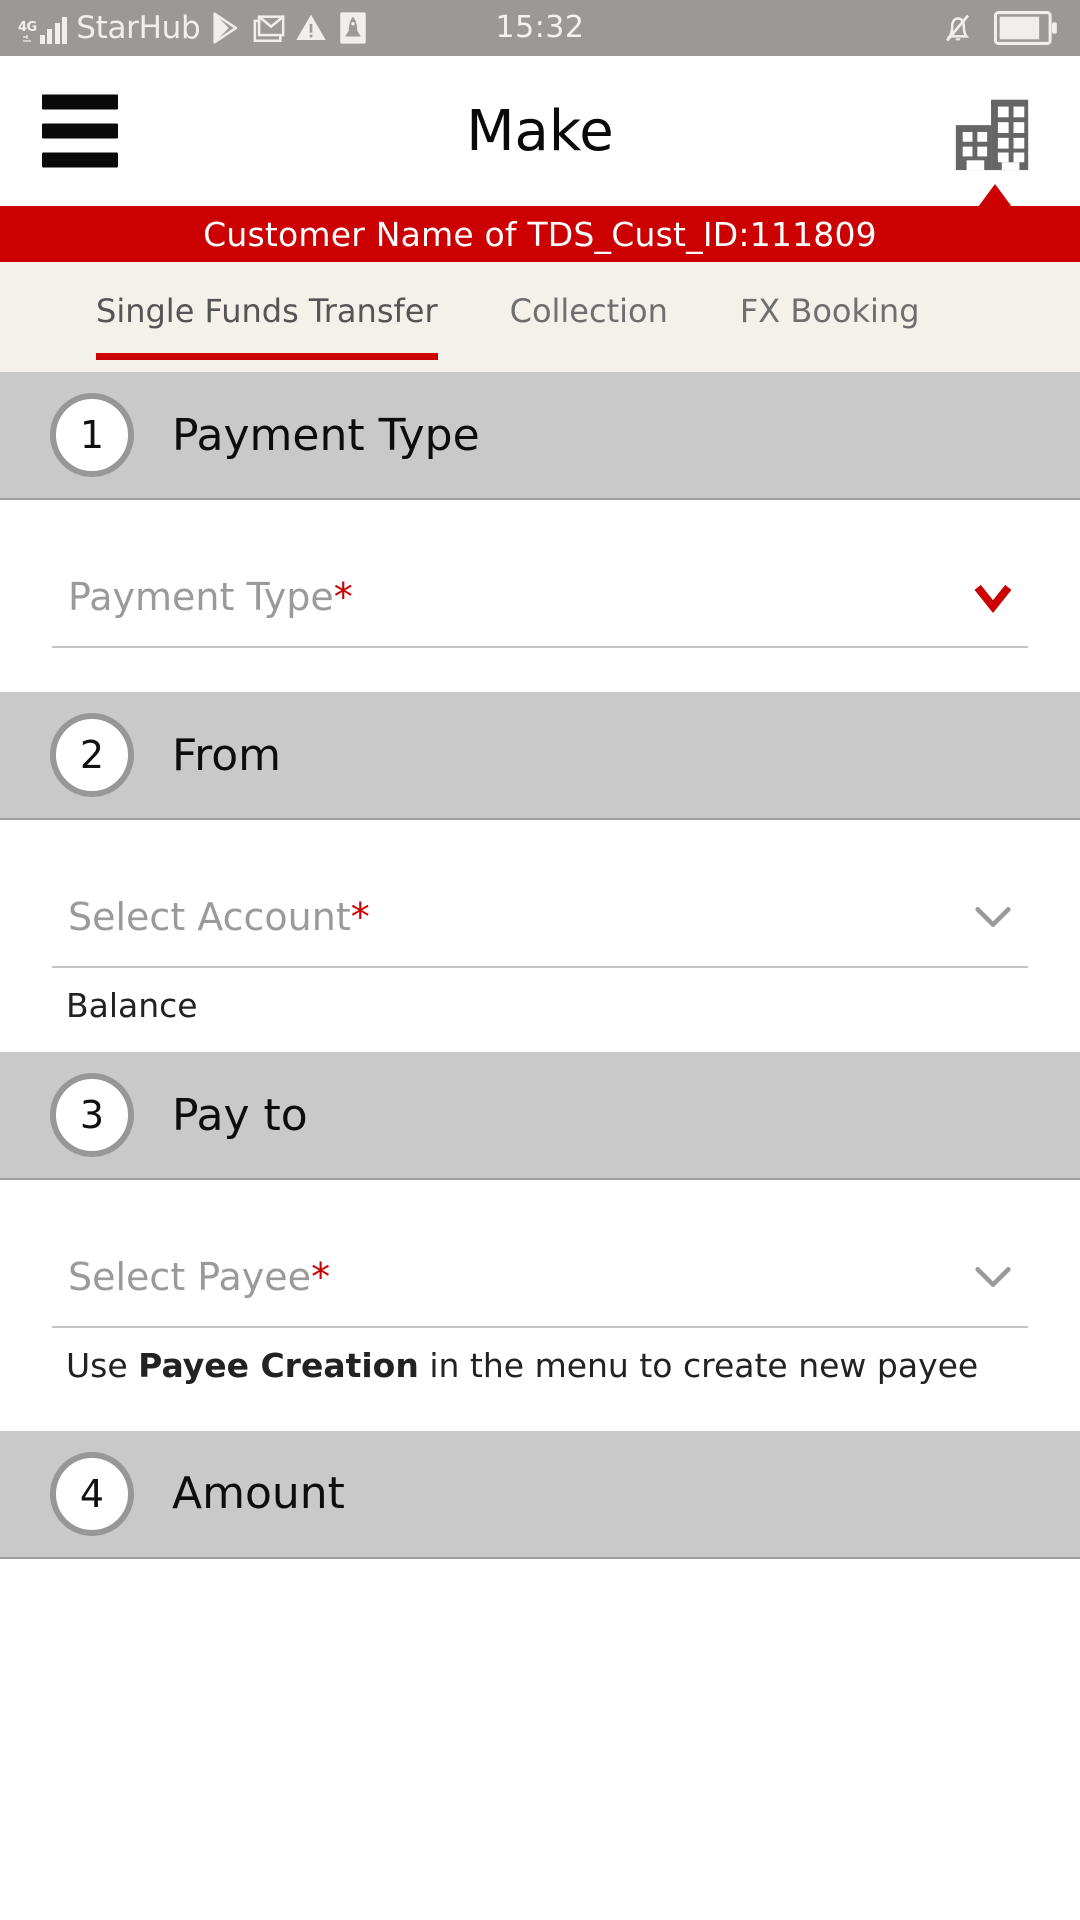 The height and width of the screenshot is (1920, 1080). Describe the element at coordinates (92, 1115) in the screenshot. I see `step-number-badge: 3` at that location.